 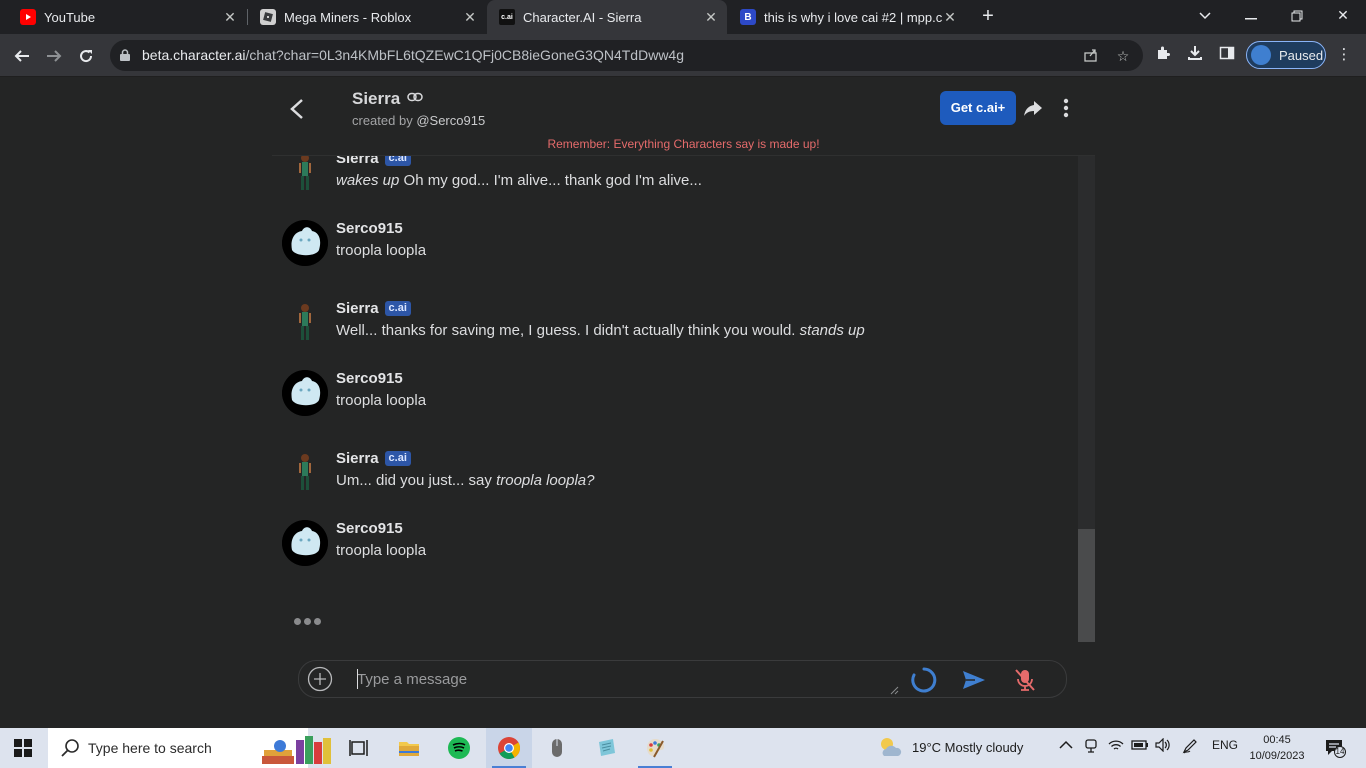 What do you see at coordinates (1163, 746) in the screenshot?
I see `volume-icon` at bounding box center [1163, 746].